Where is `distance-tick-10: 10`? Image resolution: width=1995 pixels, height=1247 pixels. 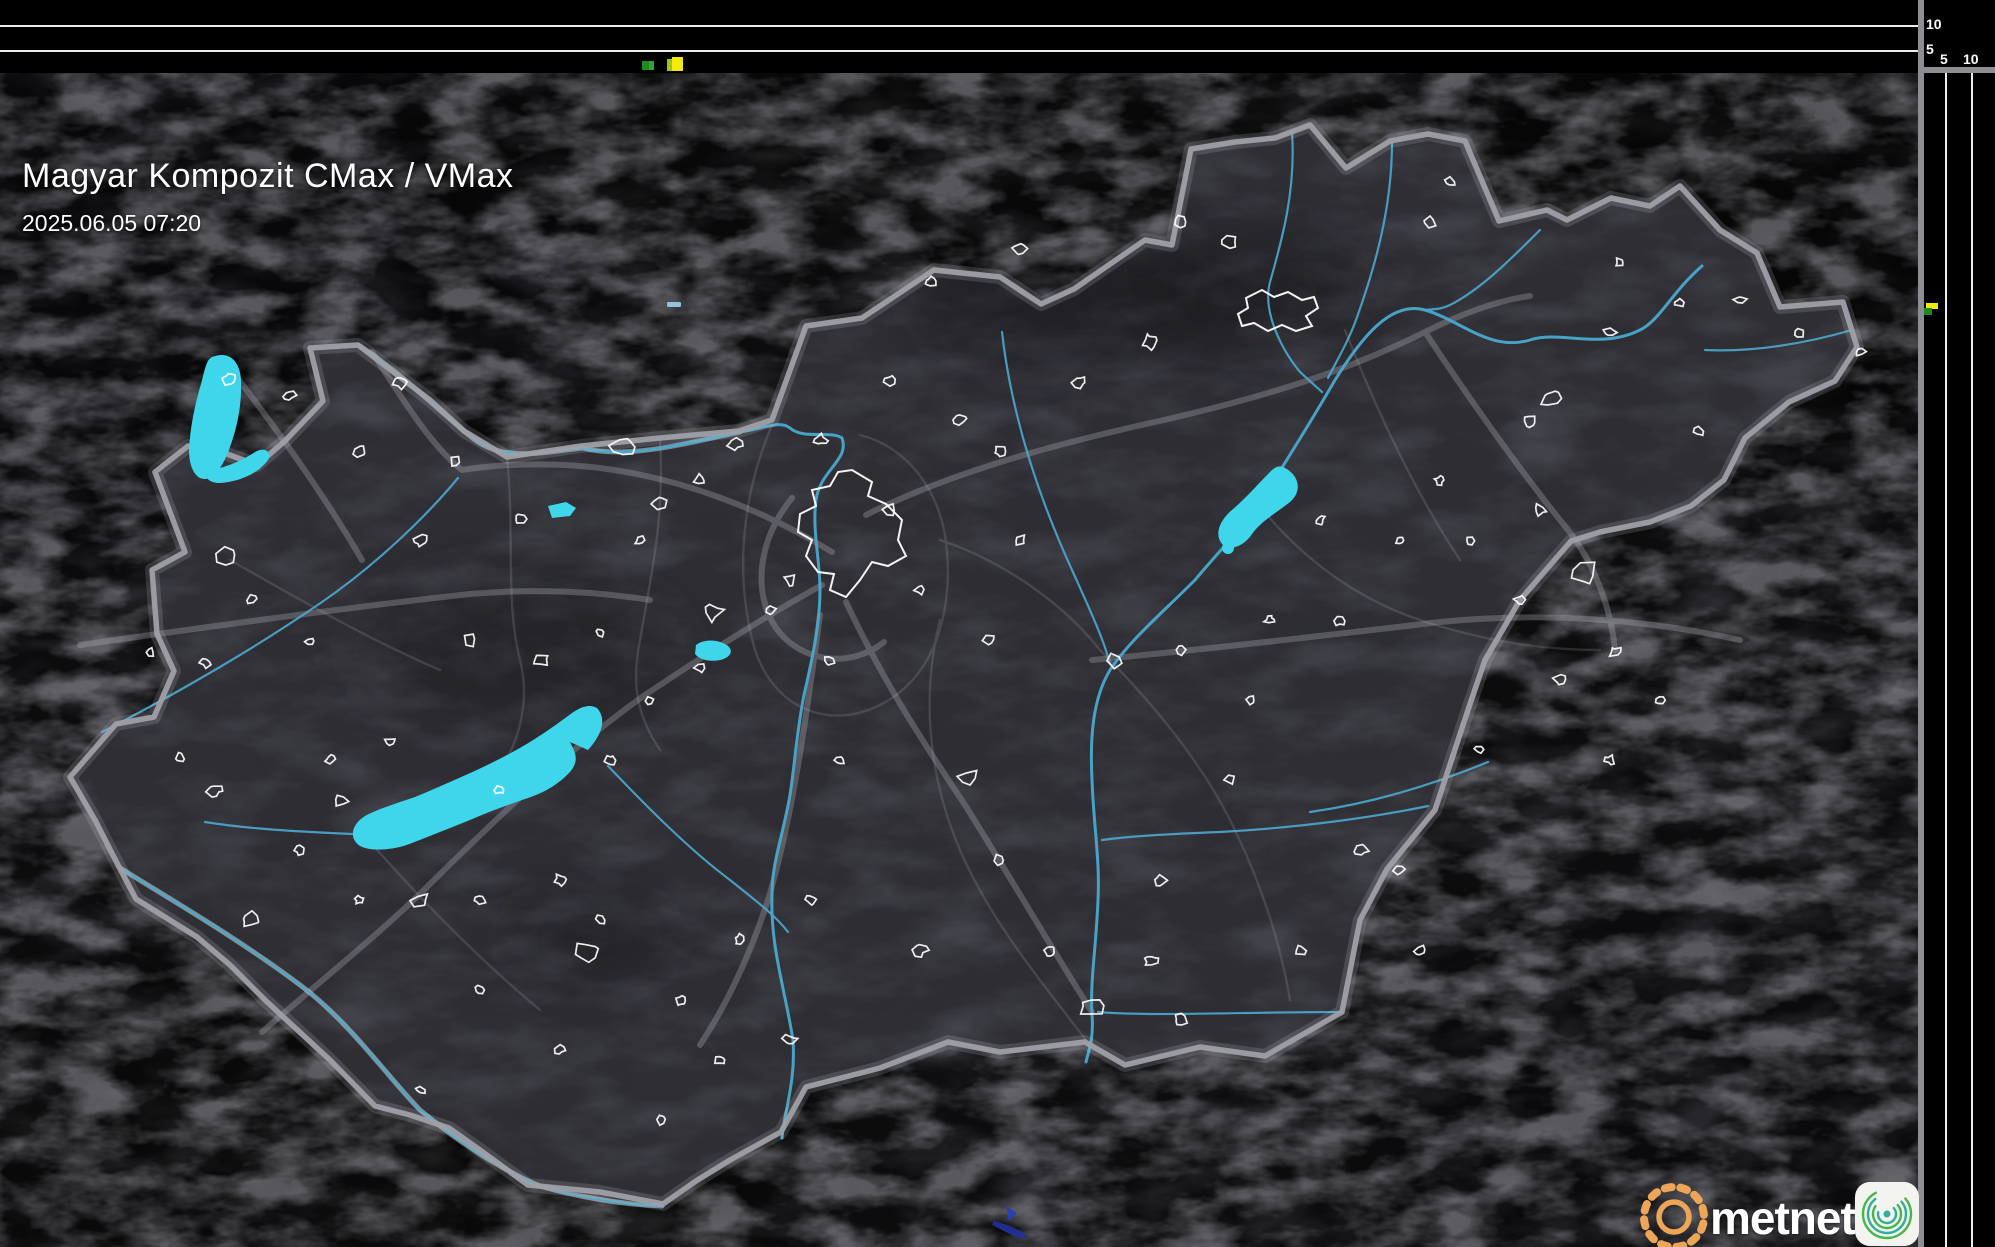
distance-tick-10: 10 is located at coordinates (1971, 59).